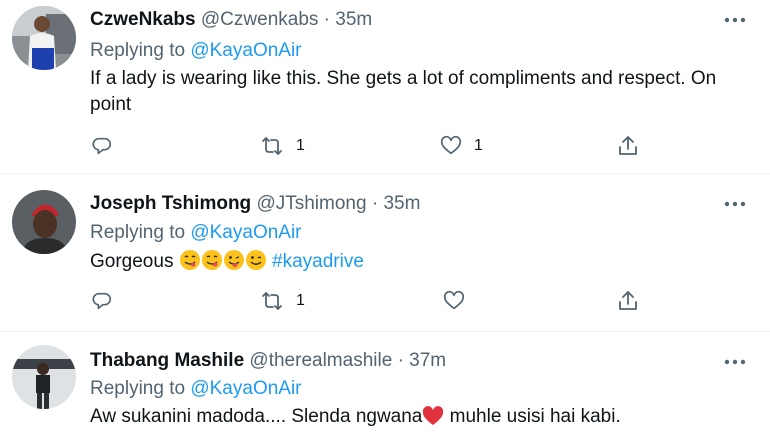 The height and width of the screenshot is (447, 770). I want to click on timestamp: 37m, so click(427, 360).